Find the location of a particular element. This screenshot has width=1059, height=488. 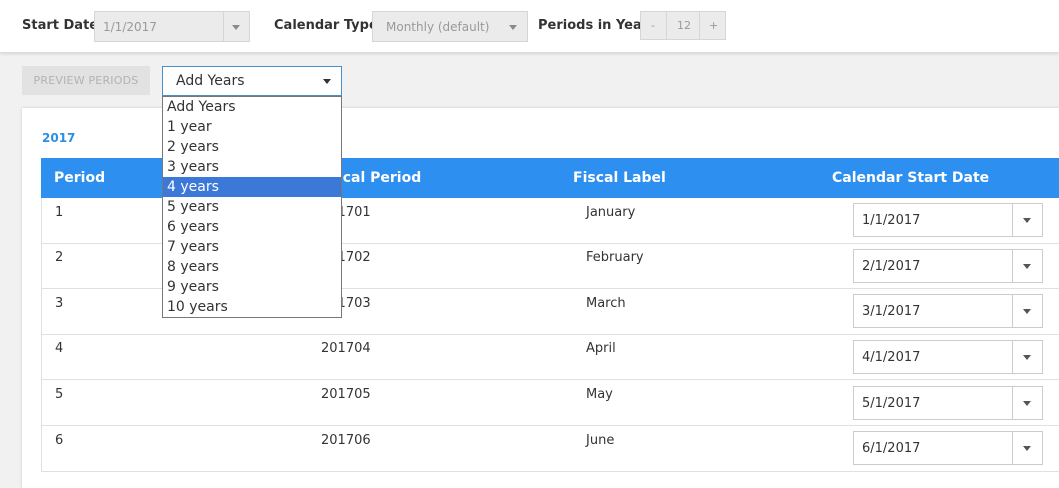

start-date-text: 4/1/2017 is located at coordinates (891, 357).